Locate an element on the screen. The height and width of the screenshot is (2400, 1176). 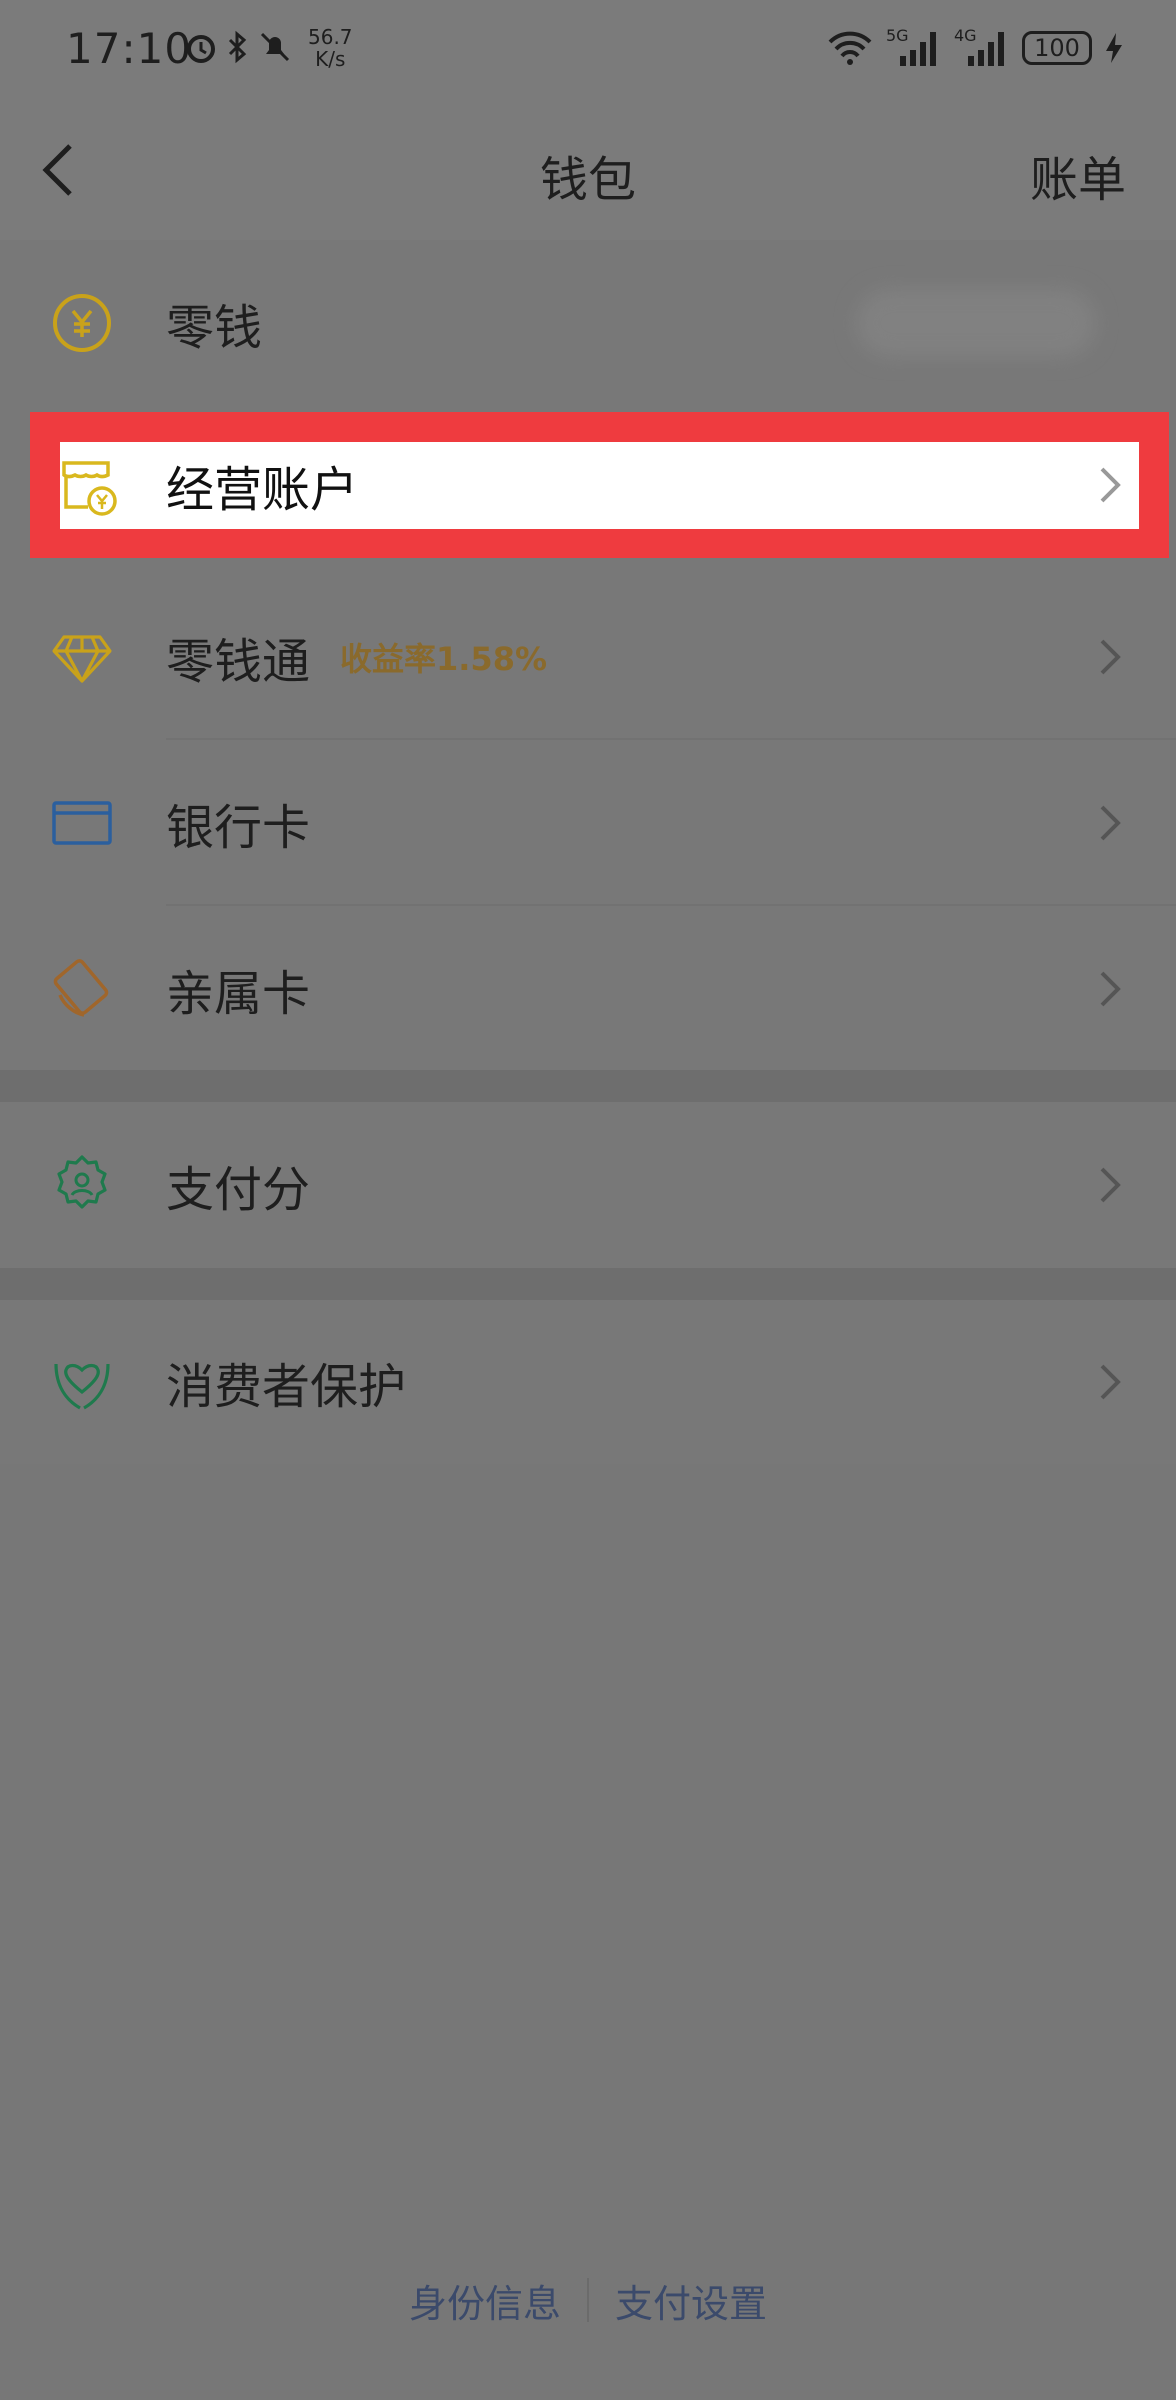
list-item-business-account: 经营账户 is located at coordinates (588, 485).